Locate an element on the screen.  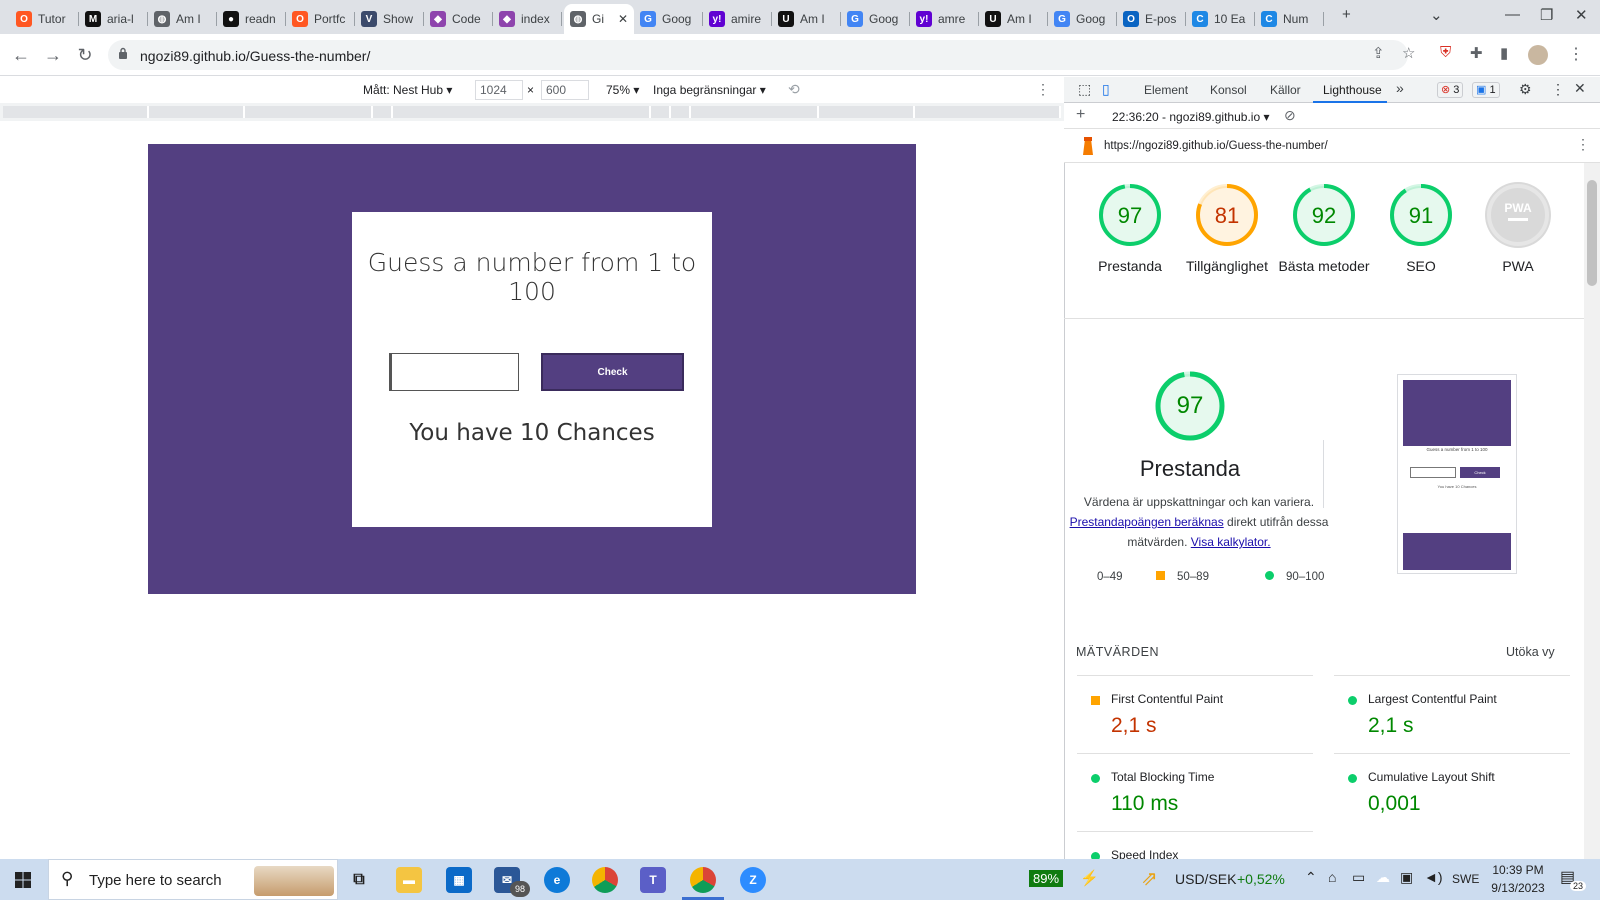
message-badge: ▣ 1 is located at coordinates (1486, 90).